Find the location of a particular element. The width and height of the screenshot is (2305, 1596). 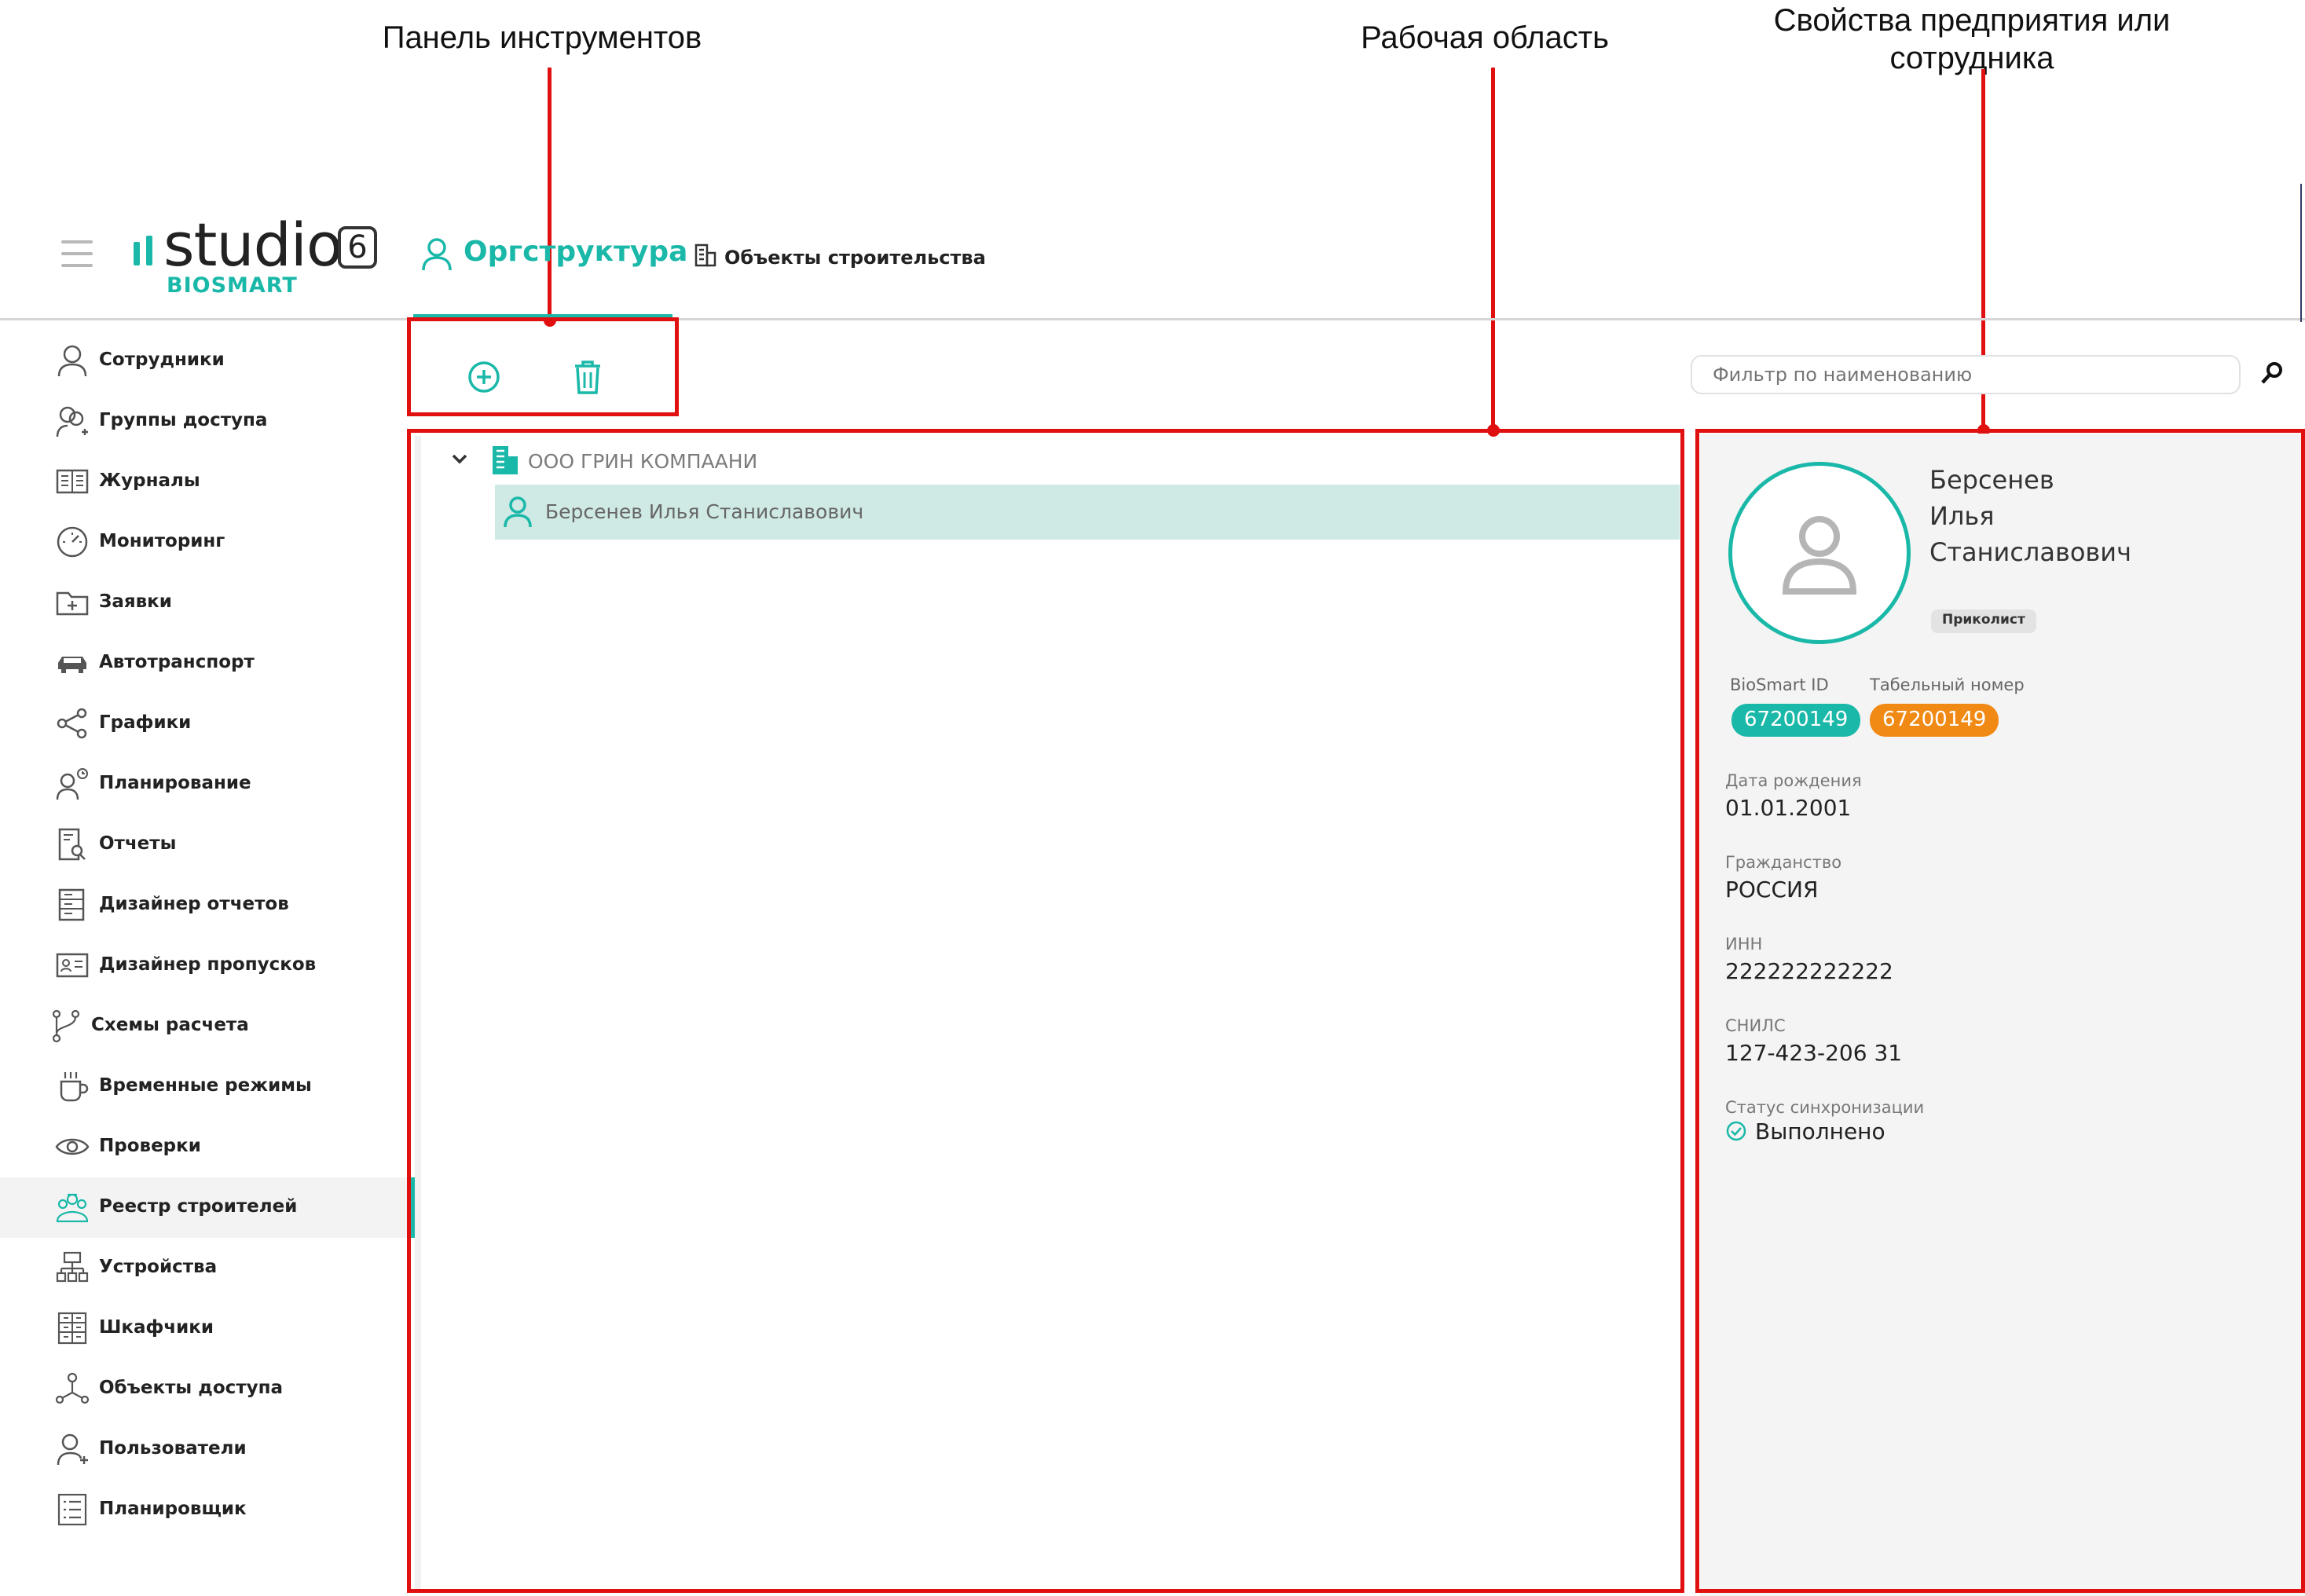

nodes-icon is located at coordinates (72, 1388).